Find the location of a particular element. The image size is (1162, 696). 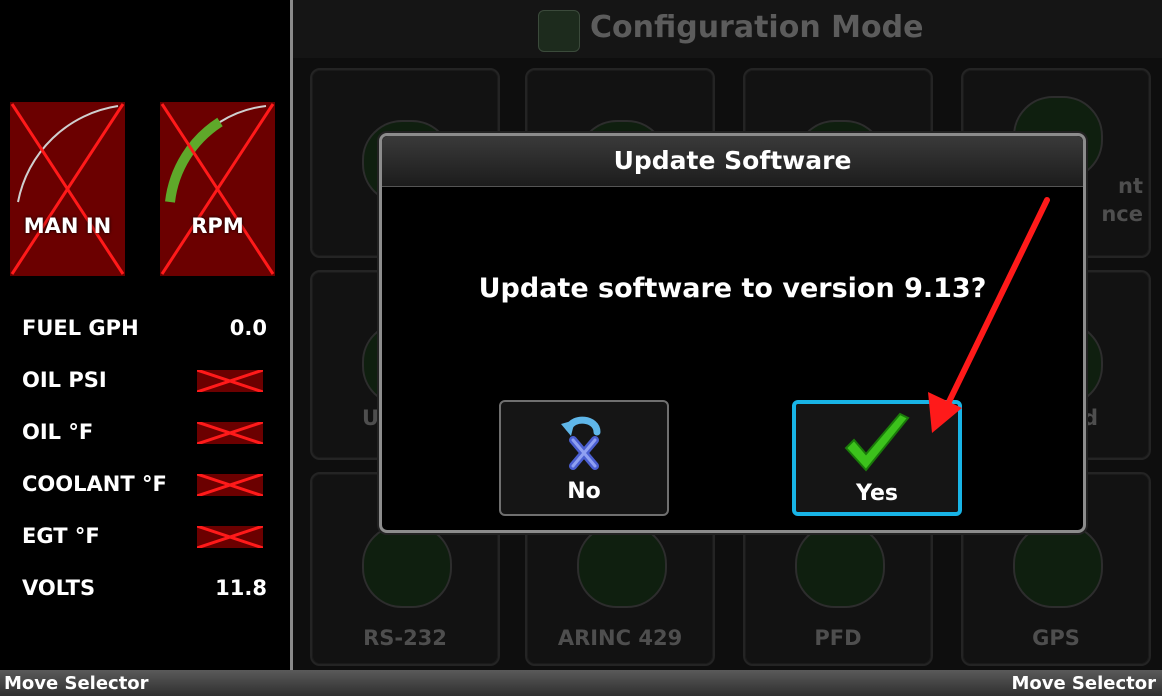

no-button-label: No is located at coordinates (584, 491).